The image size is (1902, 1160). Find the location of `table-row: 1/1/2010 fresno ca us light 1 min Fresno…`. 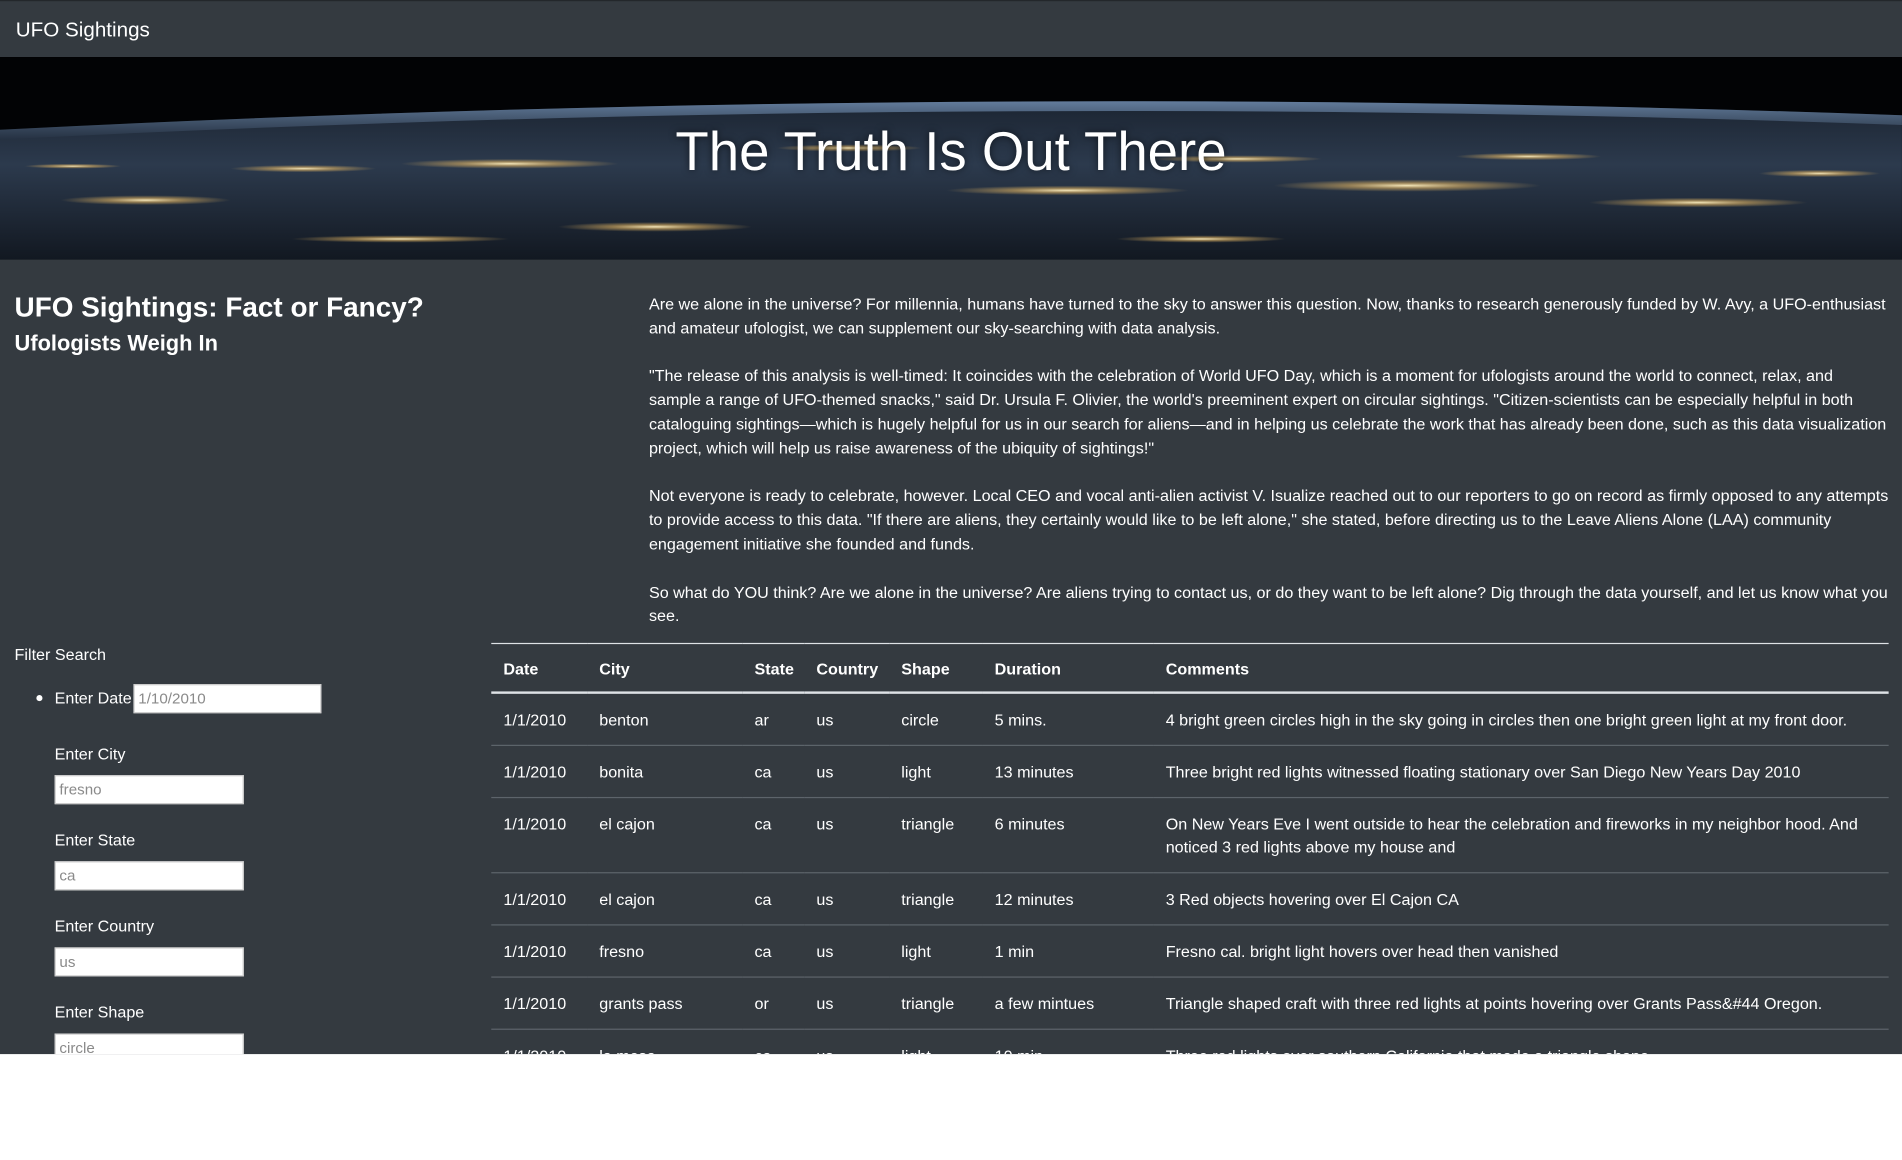

table-row: 1/1/2010 fresno ca us light 1 min Fresno… is located at coordinates (1190, 951).